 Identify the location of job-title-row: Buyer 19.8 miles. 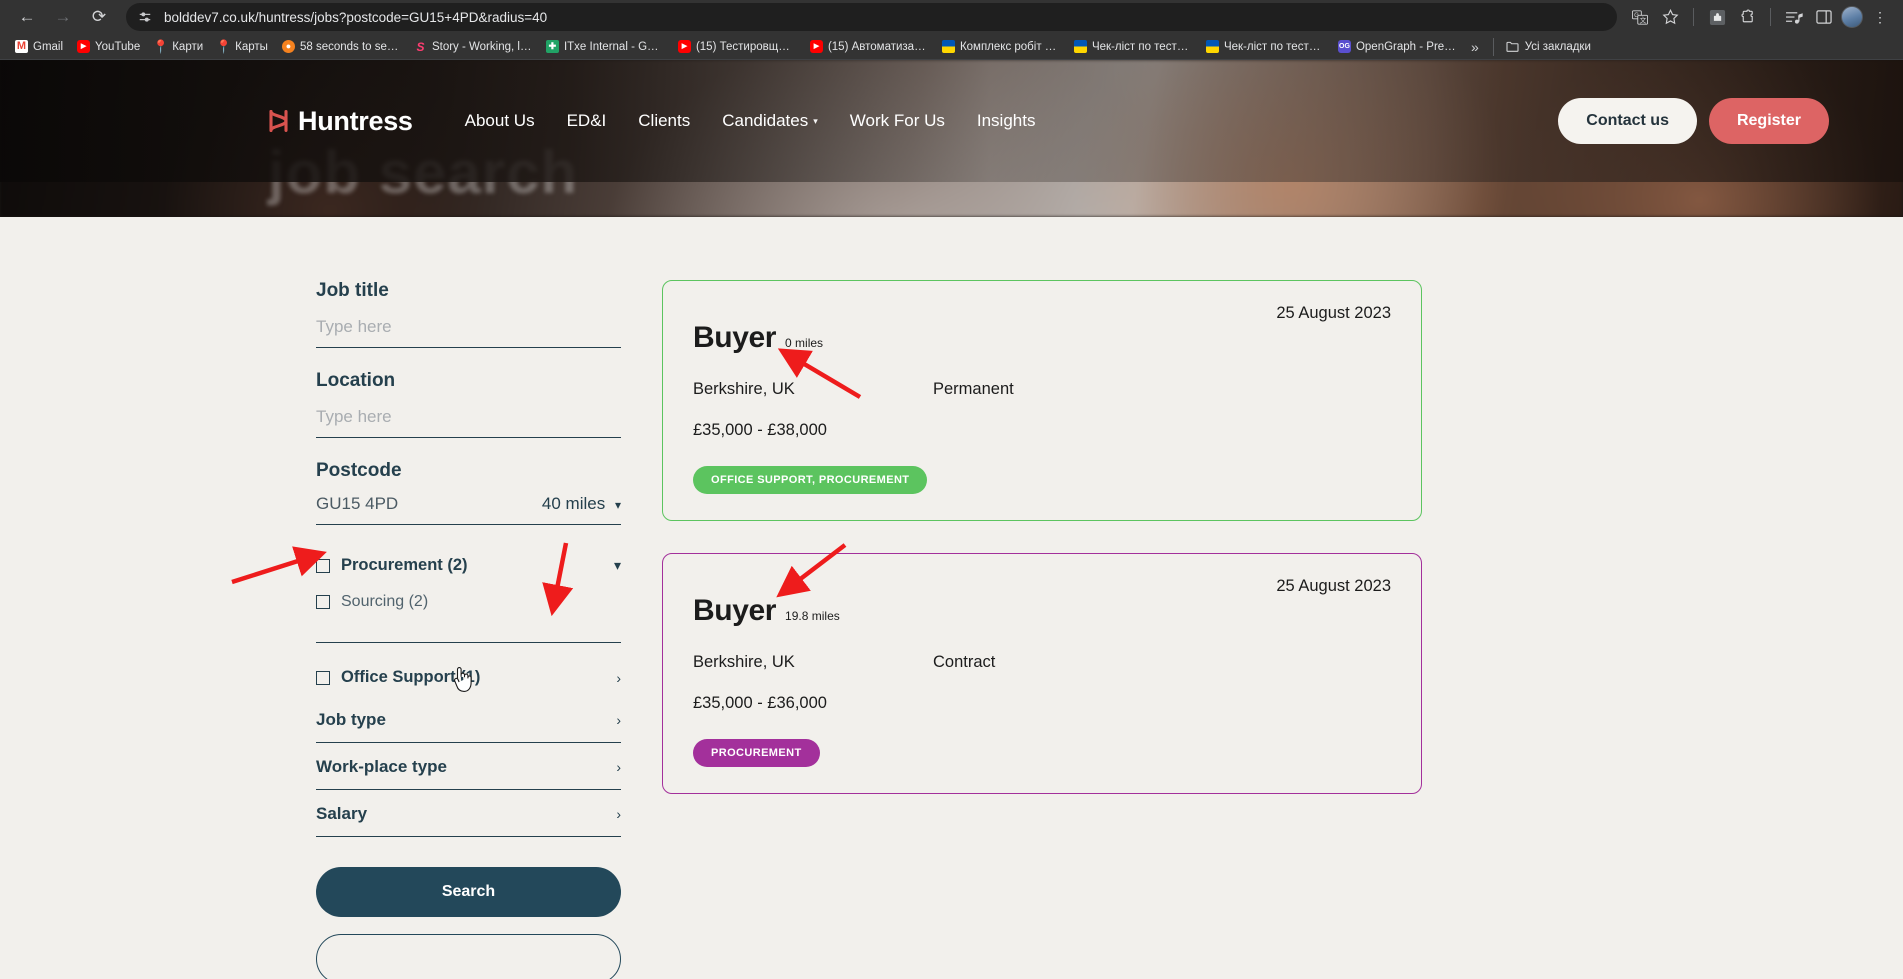
(1042, 611).